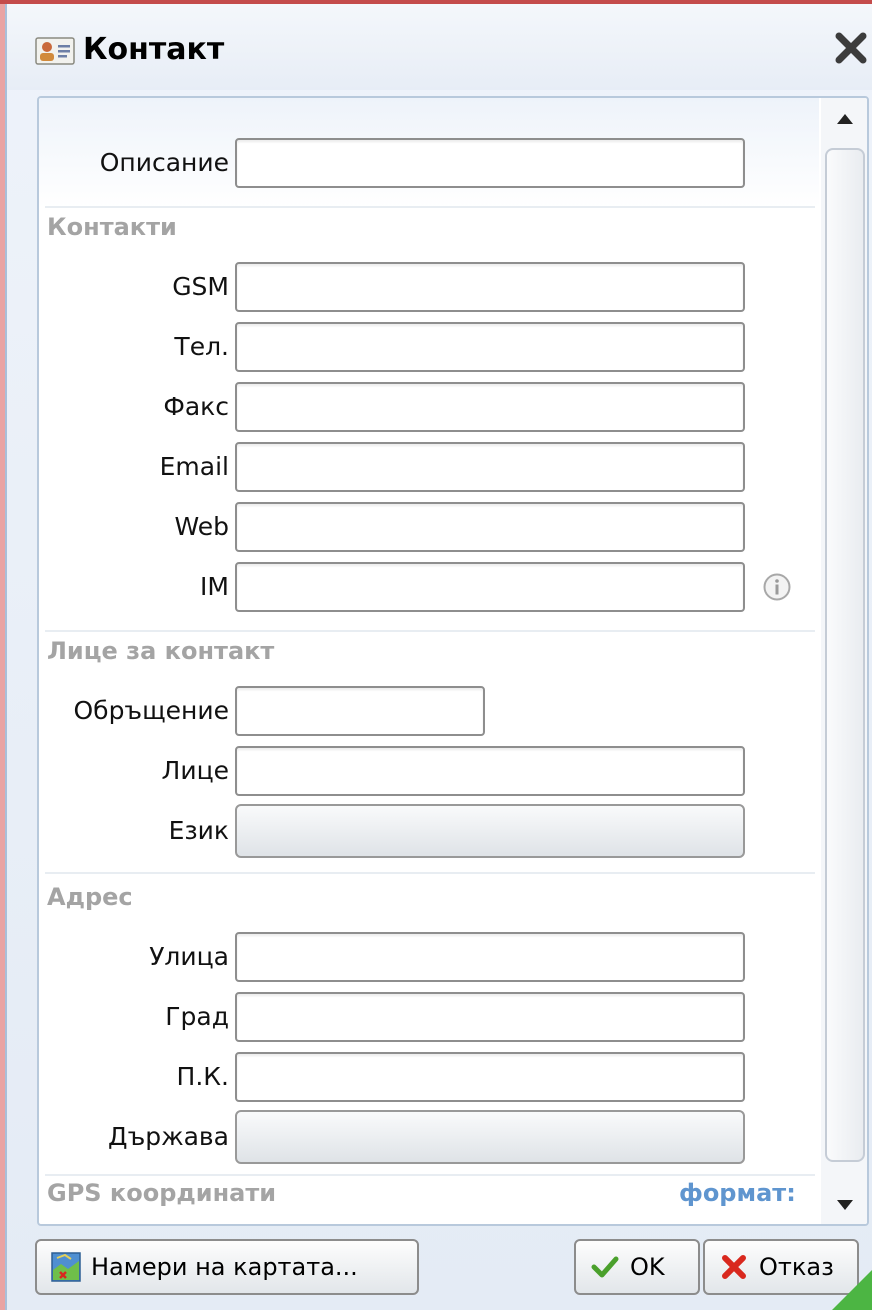  What do you see at coordinates (490, 287) in the screenshot?
I see `gsm-input` at bounding box center [490, 287].